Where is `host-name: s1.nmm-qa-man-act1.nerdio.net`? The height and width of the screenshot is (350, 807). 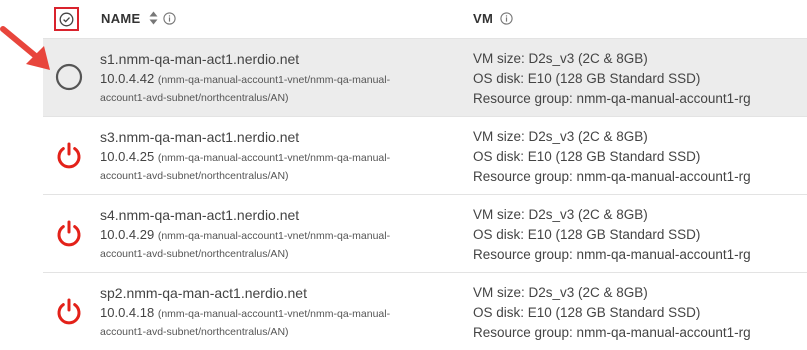
host-name: s1.nmm-qa-man-act1.nerdio.net is located at coordinates (200, 59).